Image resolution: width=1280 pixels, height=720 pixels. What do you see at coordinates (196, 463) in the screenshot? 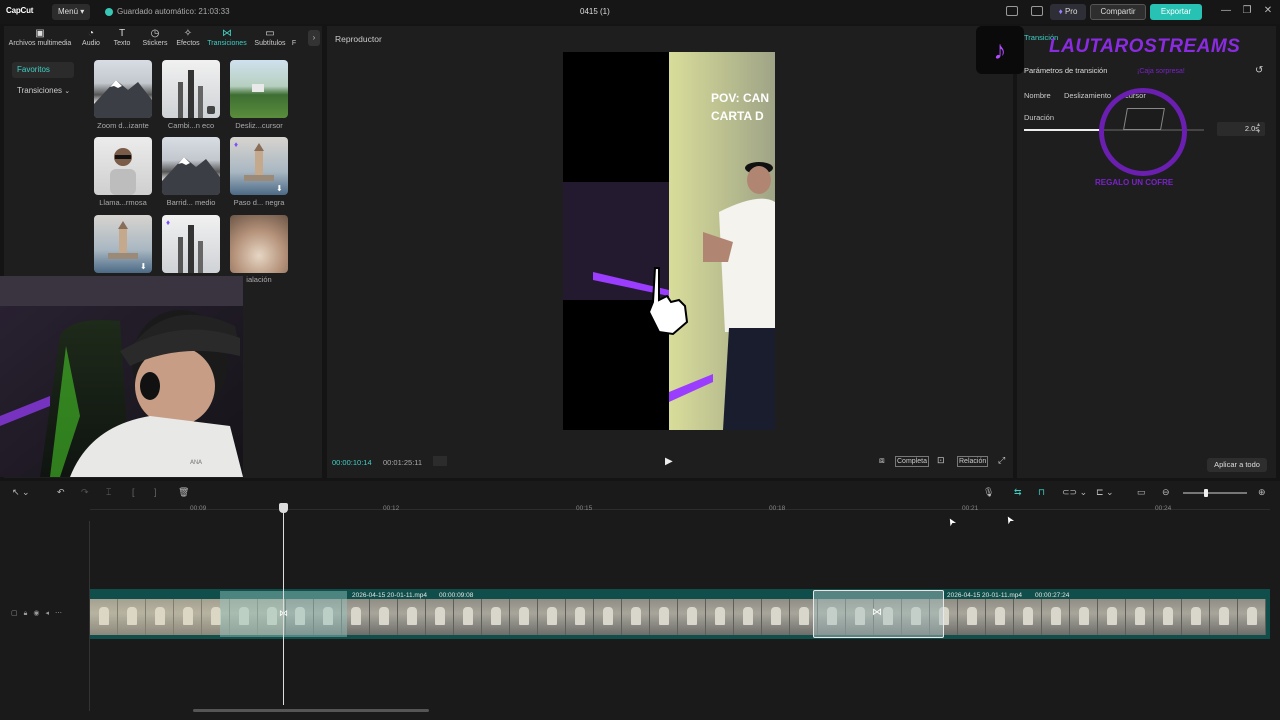
I see `svg-text: ᴬᴺᴬ` at bounding box center [196, 463].